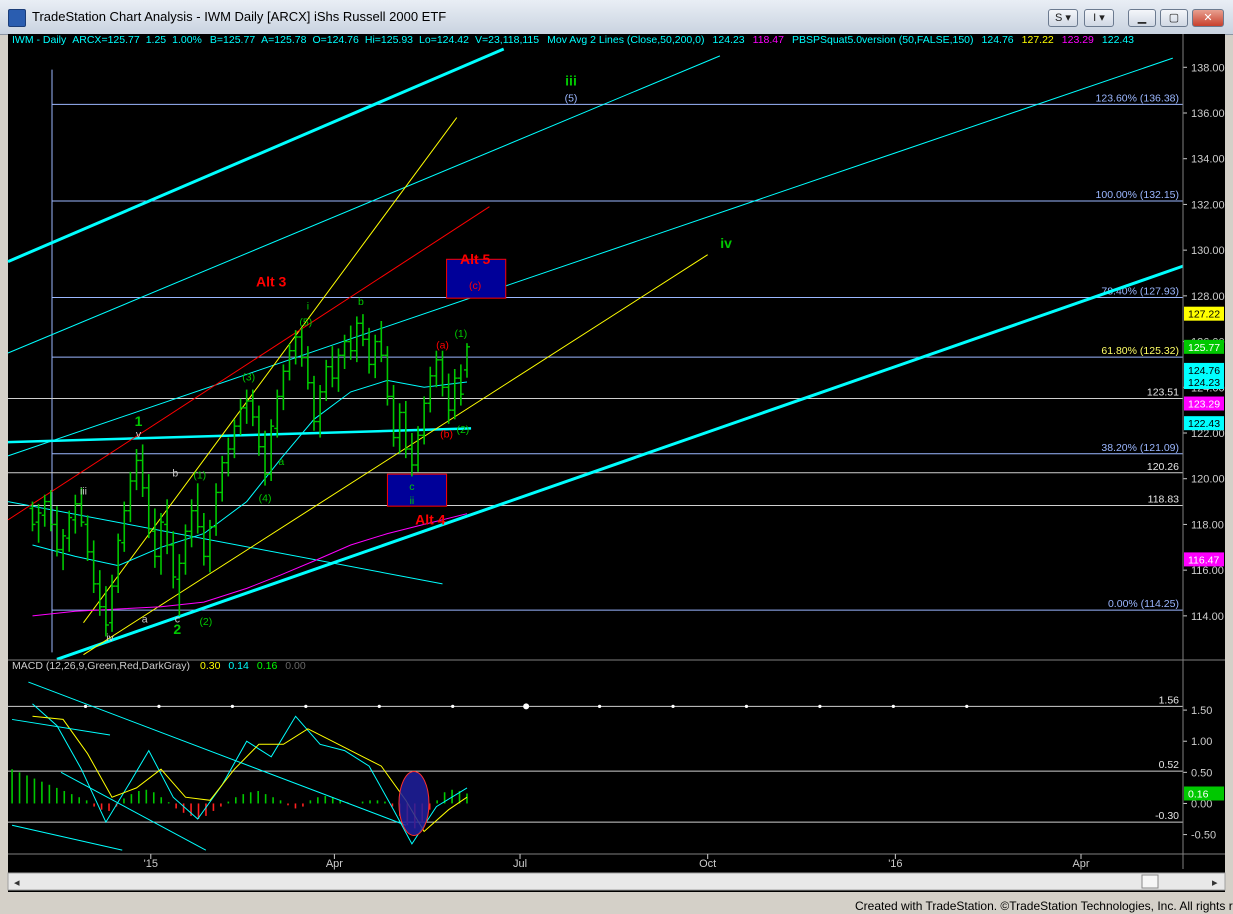 Image resolution: width=1233 pixels, height=914 pixels. I want to click on close-button: ✕, so click(1208, 18).